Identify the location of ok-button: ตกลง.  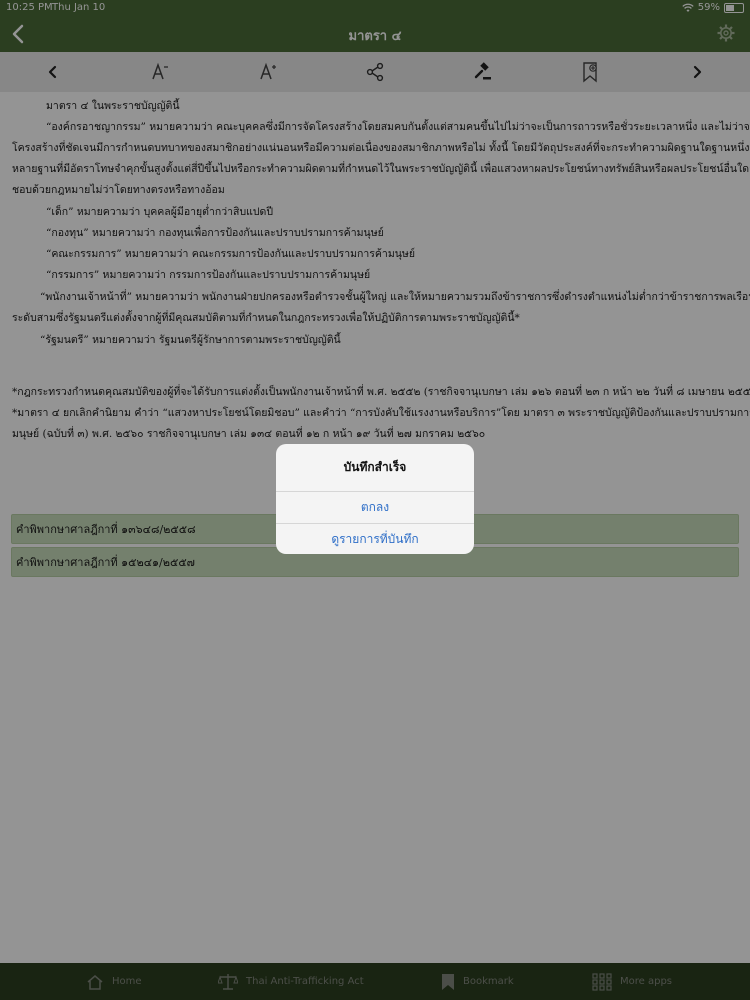
(375, 507).